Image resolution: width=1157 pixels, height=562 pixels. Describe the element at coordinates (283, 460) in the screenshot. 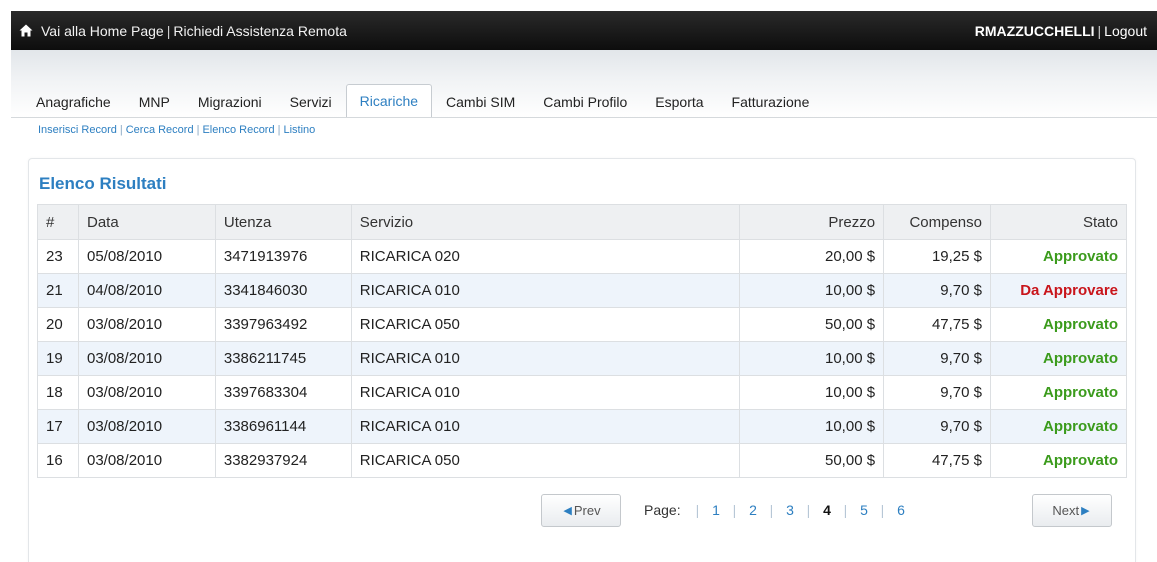

I see `cell-utenza: 3382937924` at that location.